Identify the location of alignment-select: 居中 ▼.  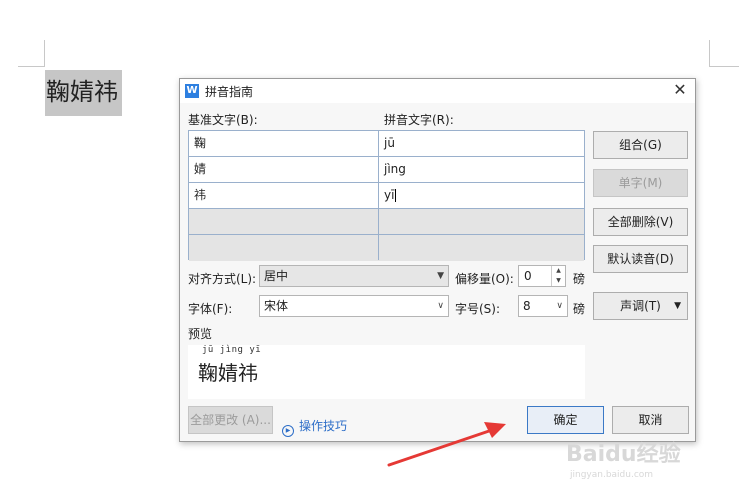
(354, 276).